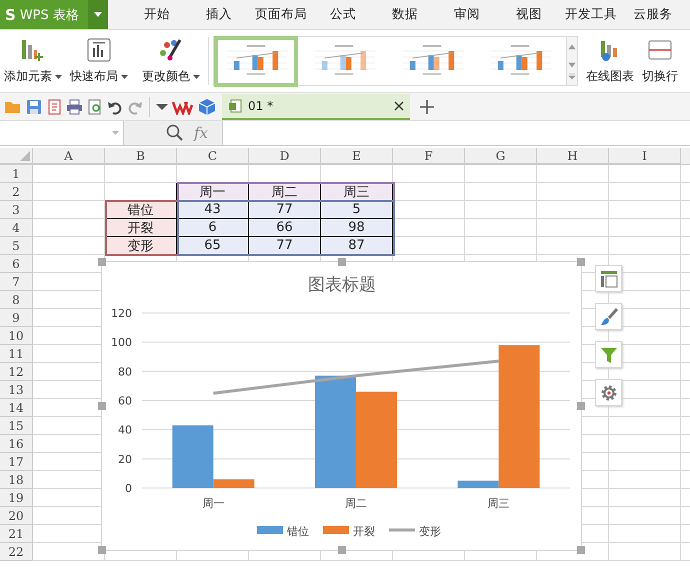 This screenshot has width=690, height=567. What do you see at coordinates (343, 14) in the screenshot?
I see `menu-tab: 公式` at bounding box center [343, 14].